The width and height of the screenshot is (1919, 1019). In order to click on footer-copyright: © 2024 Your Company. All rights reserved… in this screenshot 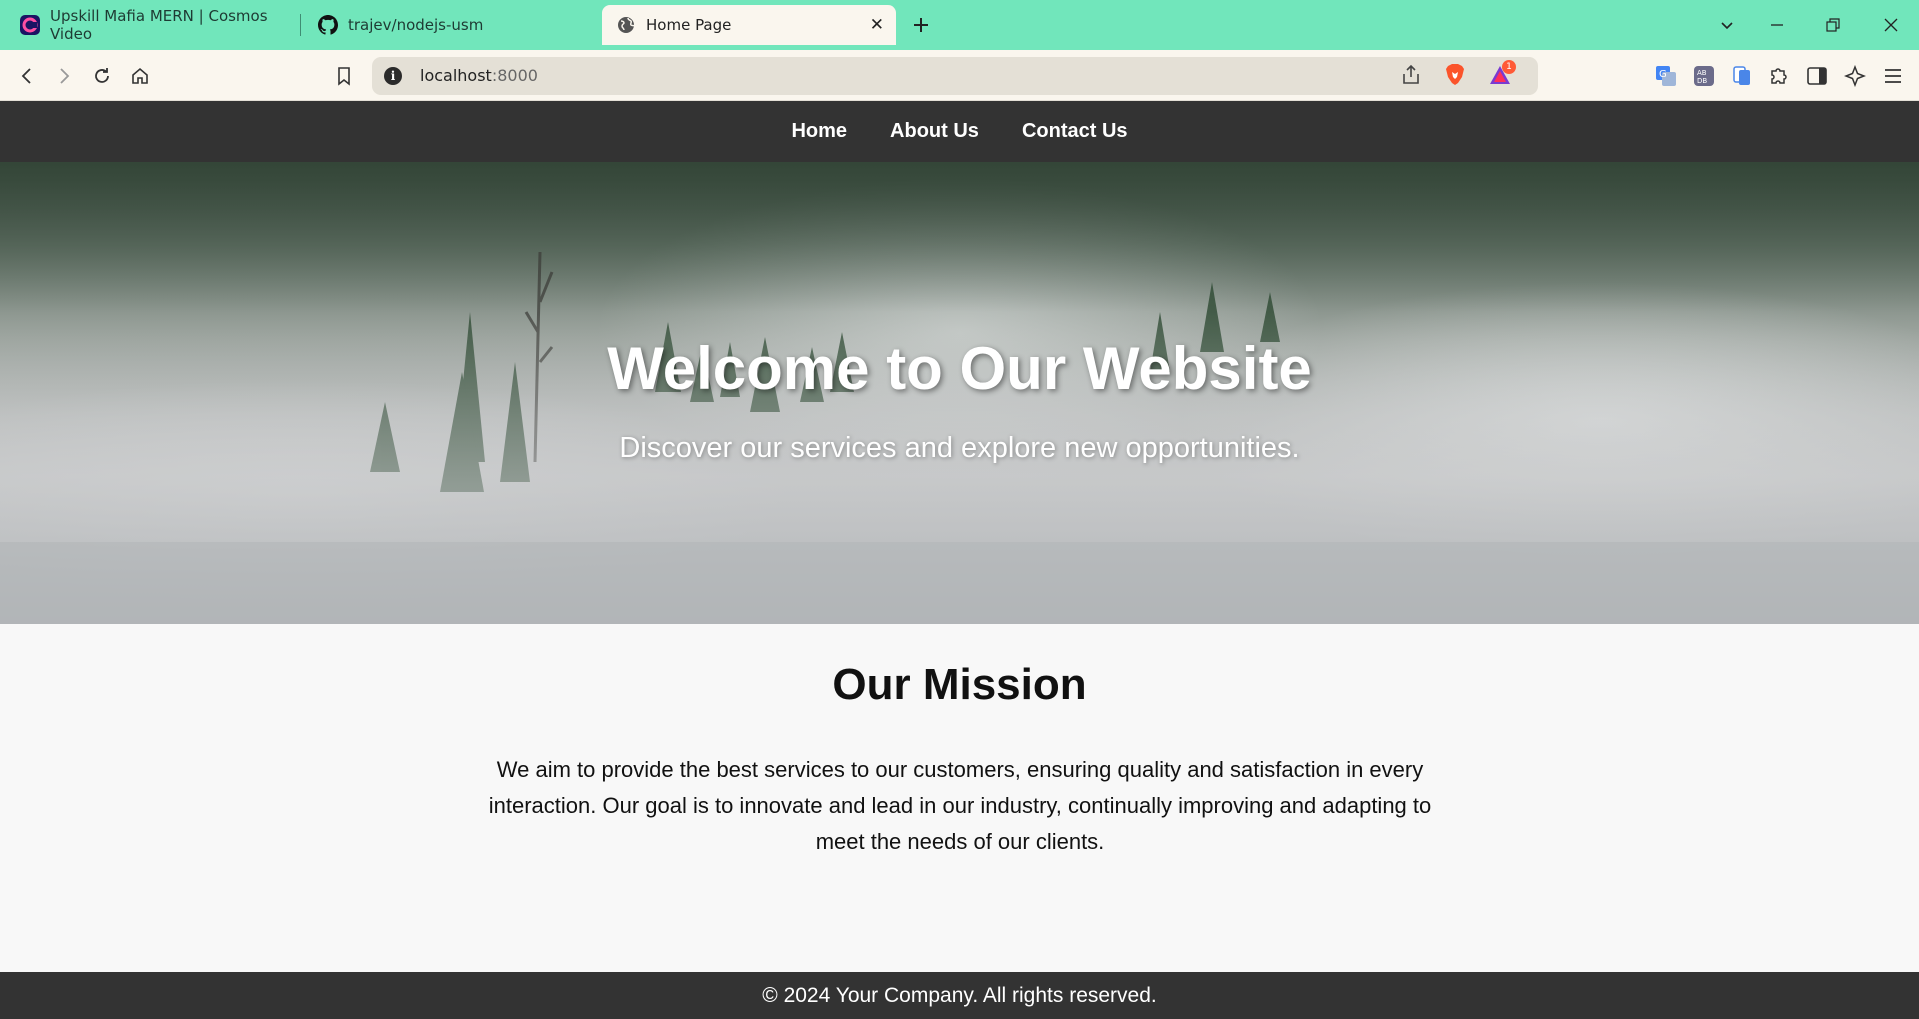, I will do `click(959, 995)`.